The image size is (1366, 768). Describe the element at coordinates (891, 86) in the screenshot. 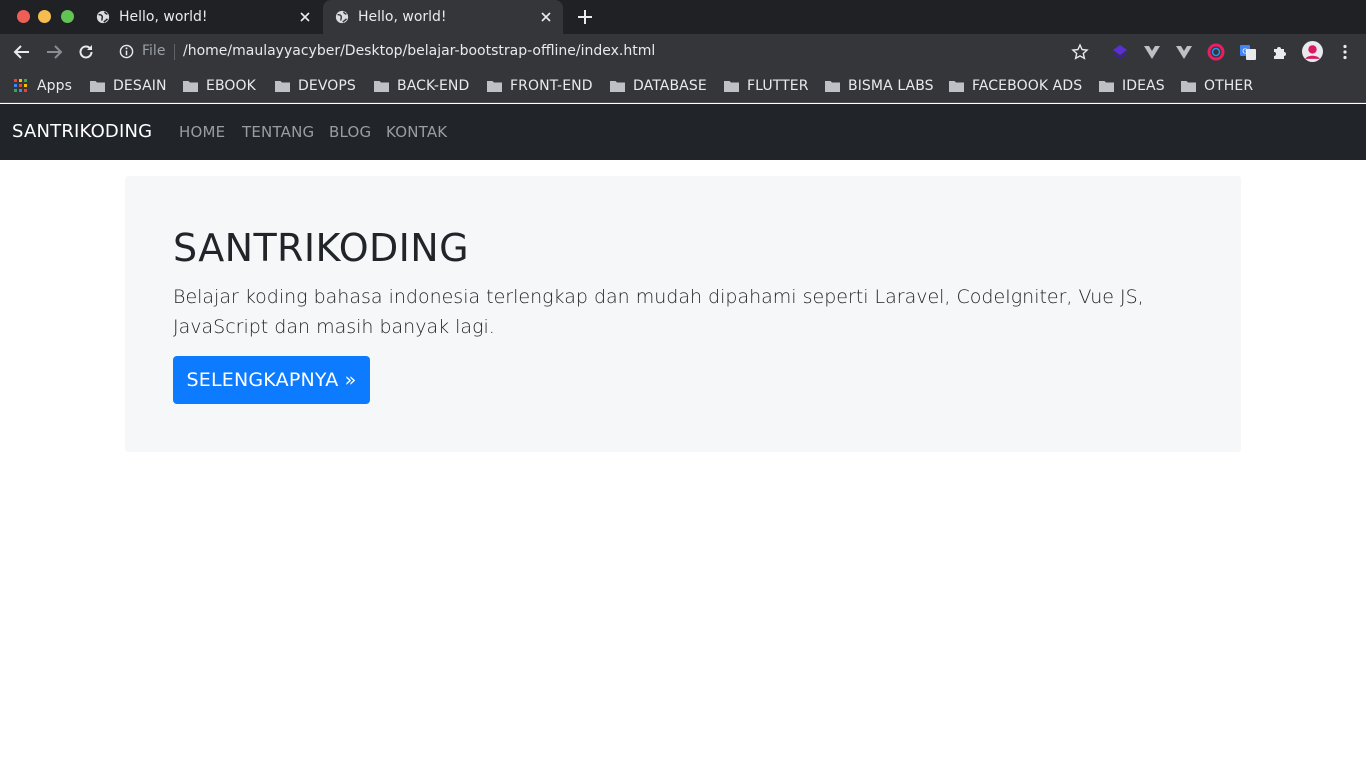

I see `bookmark-label: BISMA LABS` at that location.